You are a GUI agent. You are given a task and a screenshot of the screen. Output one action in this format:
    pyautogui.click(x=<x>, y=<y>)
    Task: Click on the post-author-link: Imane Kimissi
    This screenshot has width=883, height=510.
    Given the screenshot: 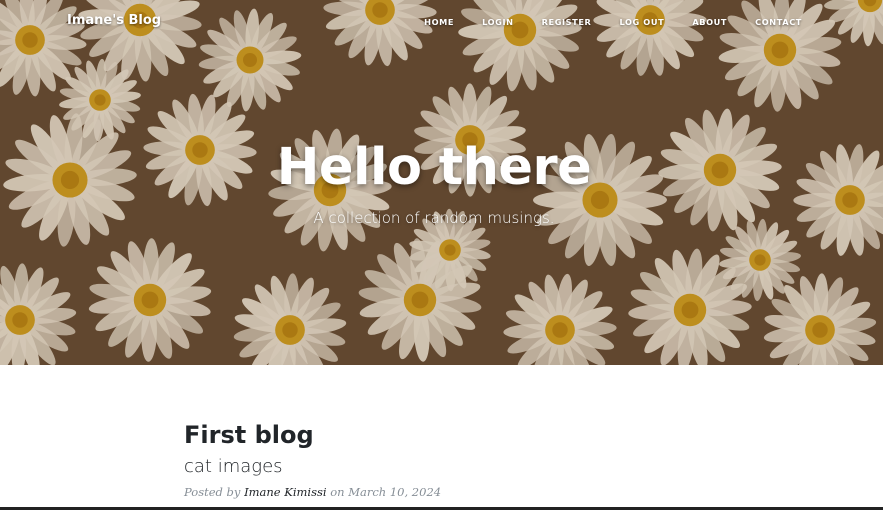 What is the action you would take?
    pyautogui.click(x=285, y=492)
    